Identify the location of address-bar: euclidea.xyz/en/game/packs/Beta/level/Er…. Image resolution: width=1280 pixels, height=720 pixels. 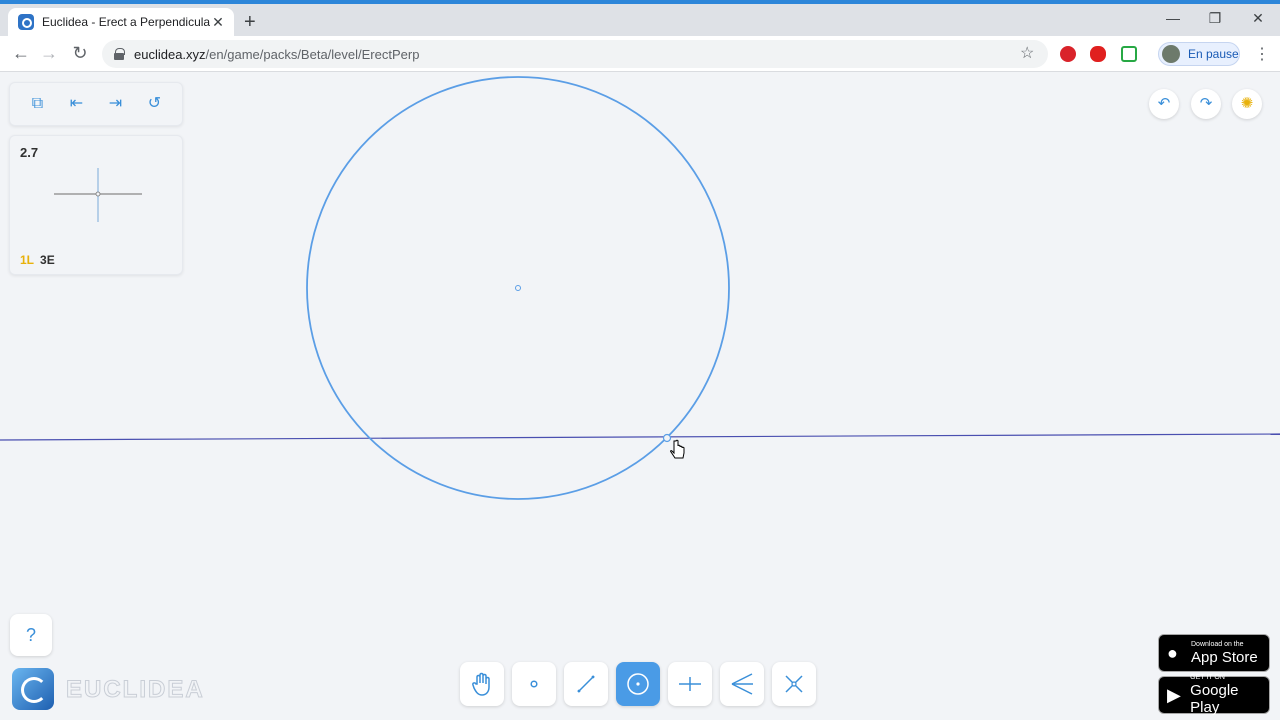
(575, 54).